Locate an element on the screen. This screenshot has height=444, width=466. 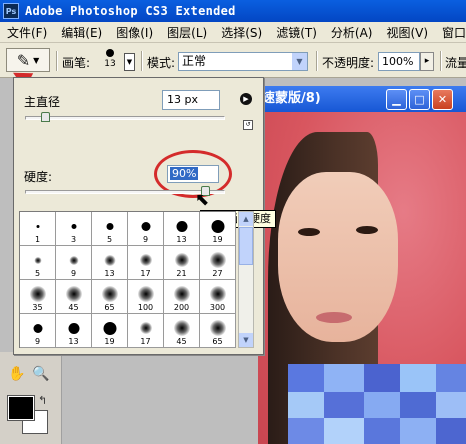
preset-scrollbar: ▲ ▼ is located at coordinates (246, 279).